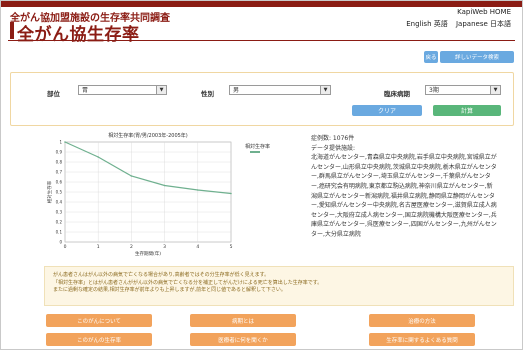  I want to click on sex-select-value: 男, so click(236, 90).